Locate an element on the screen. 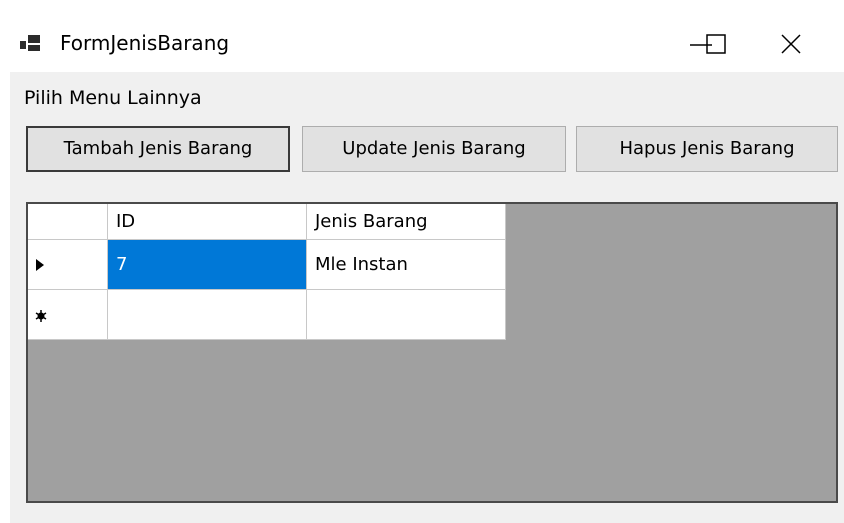 This screenshot has height=523, width=844. update-jenis-barang-button: Update Jenis Barang is located at coordinates (434, 149).